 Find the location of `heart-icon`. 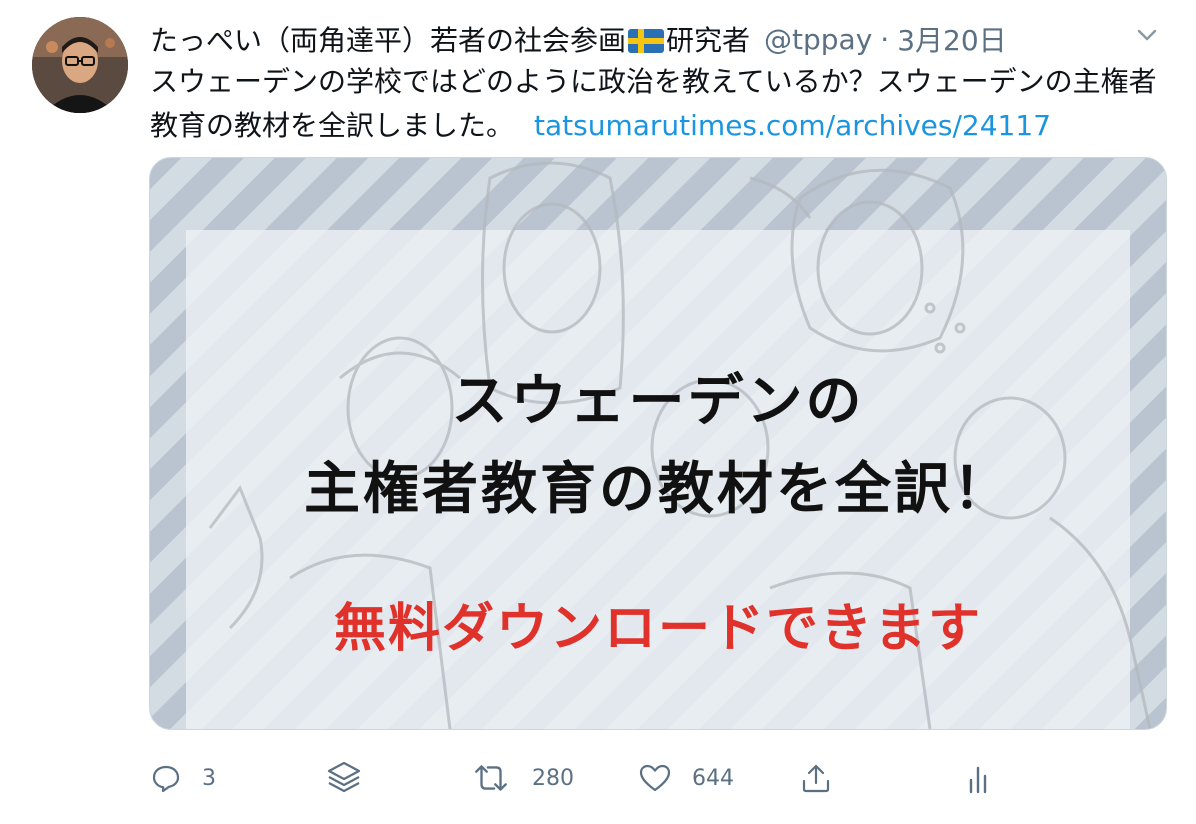

heart-icon is located at coordinates (655, 778).